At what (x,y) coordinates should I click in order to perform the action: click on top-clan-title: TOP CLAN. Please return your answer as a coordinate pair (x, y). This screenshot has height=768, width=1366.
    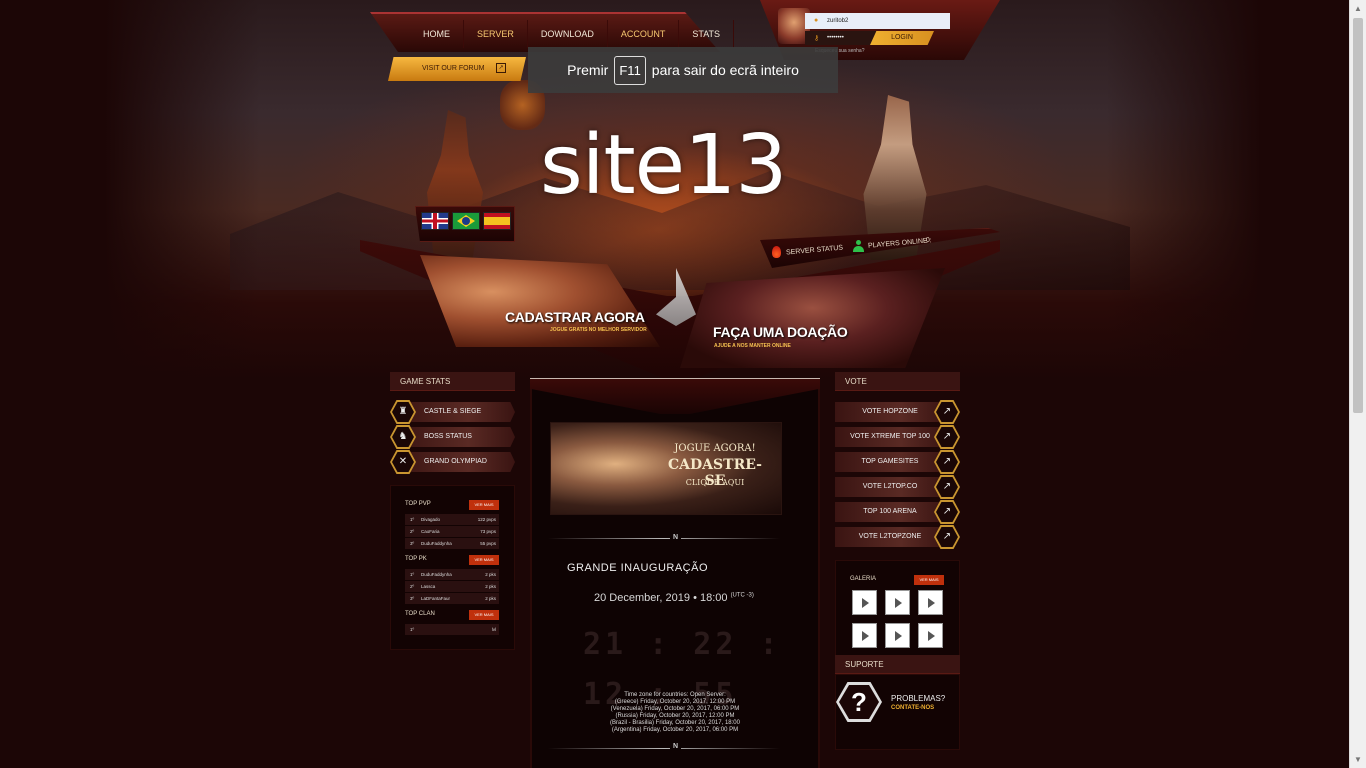
    Looking at the image, I should click on (420, 614).